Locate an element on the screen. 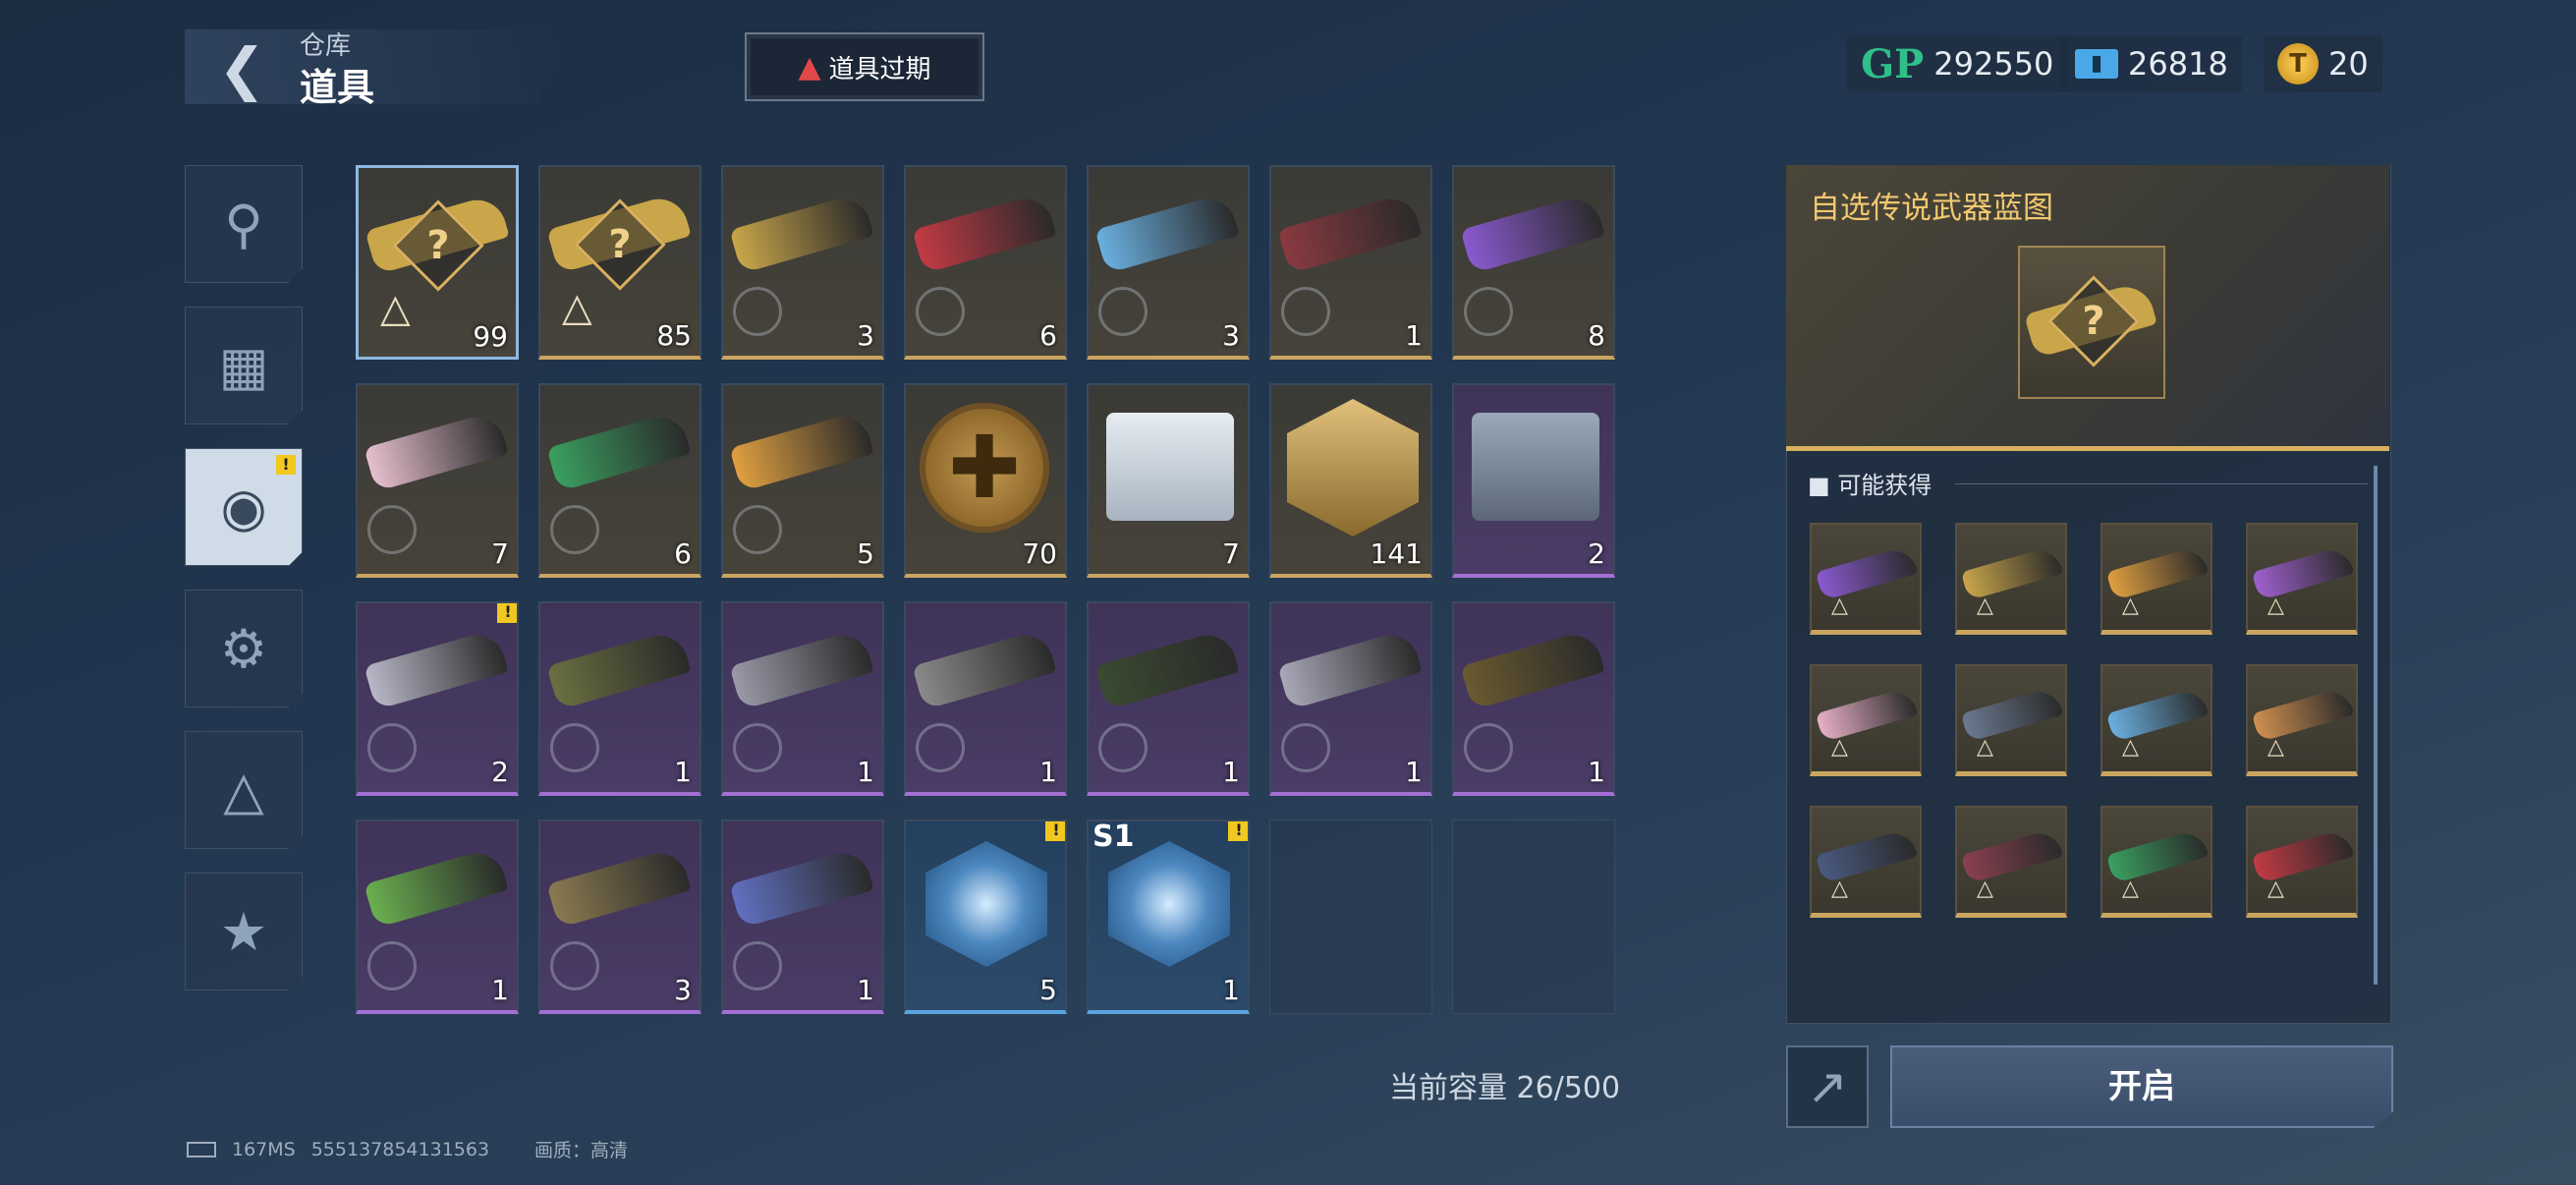 Image resolution: width=2576 pixels, height=1185 pixels. tab-weapons: ⚲ is located at coordinates (244, 224).